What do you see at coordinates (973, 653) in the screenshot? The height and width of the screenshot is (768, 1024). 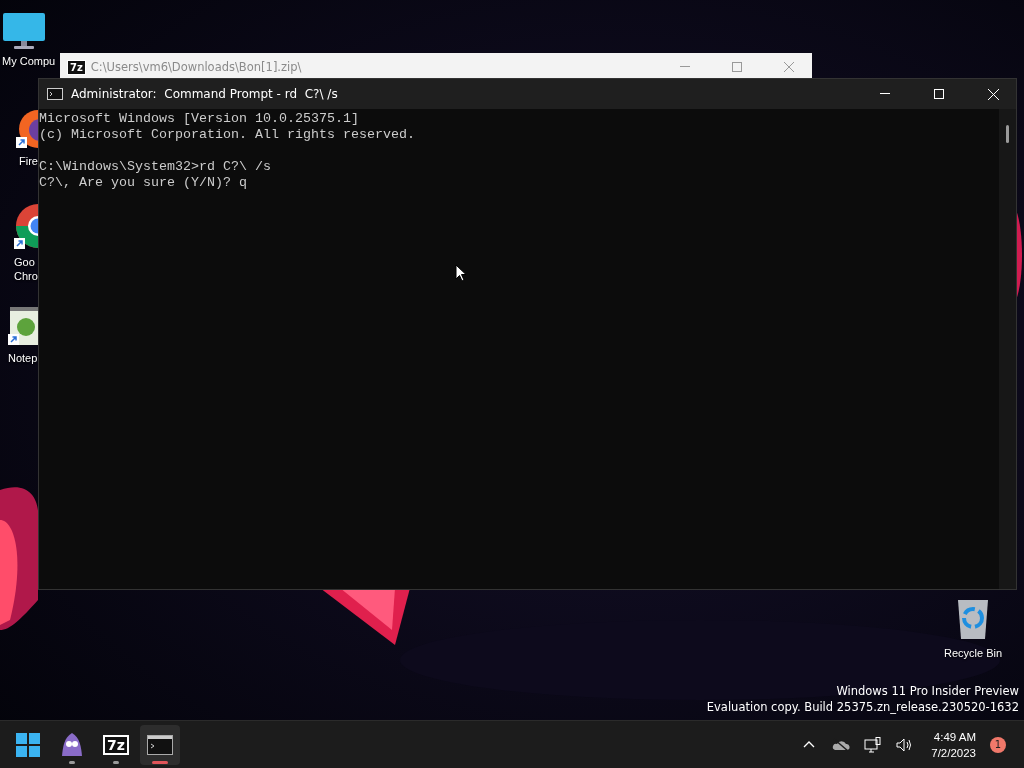 I see `icon-label: Recycle Bin` at bounding box center [973, 653].